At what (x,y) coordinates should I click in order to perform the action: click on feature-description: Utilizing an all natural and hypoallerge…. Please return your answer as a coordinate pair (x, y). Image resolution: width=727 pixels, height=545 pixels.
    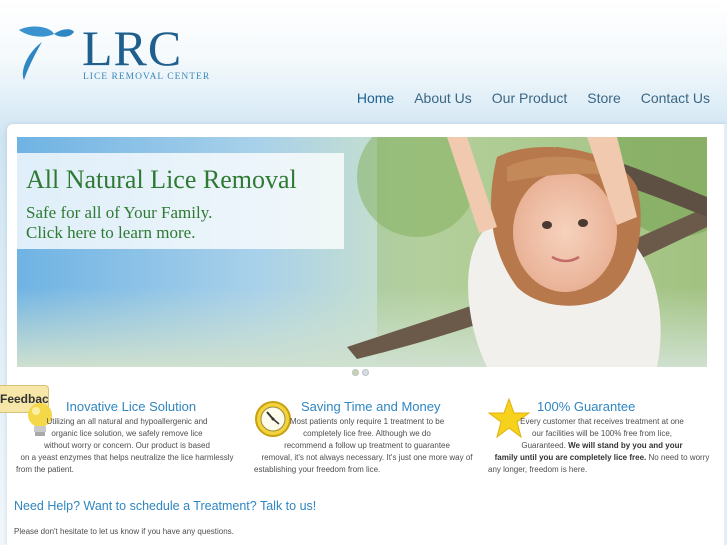
    Looking at the image, I should click on (127, 446).